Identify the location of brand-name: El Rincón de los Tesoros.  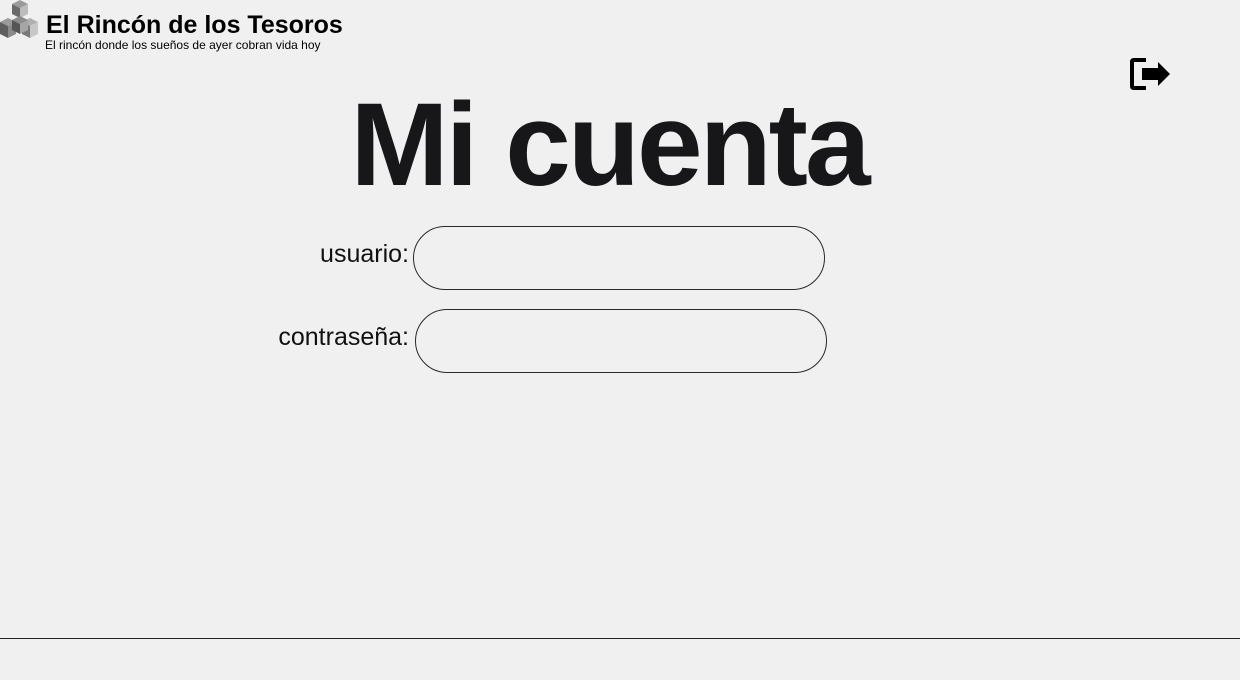
(194, 25).